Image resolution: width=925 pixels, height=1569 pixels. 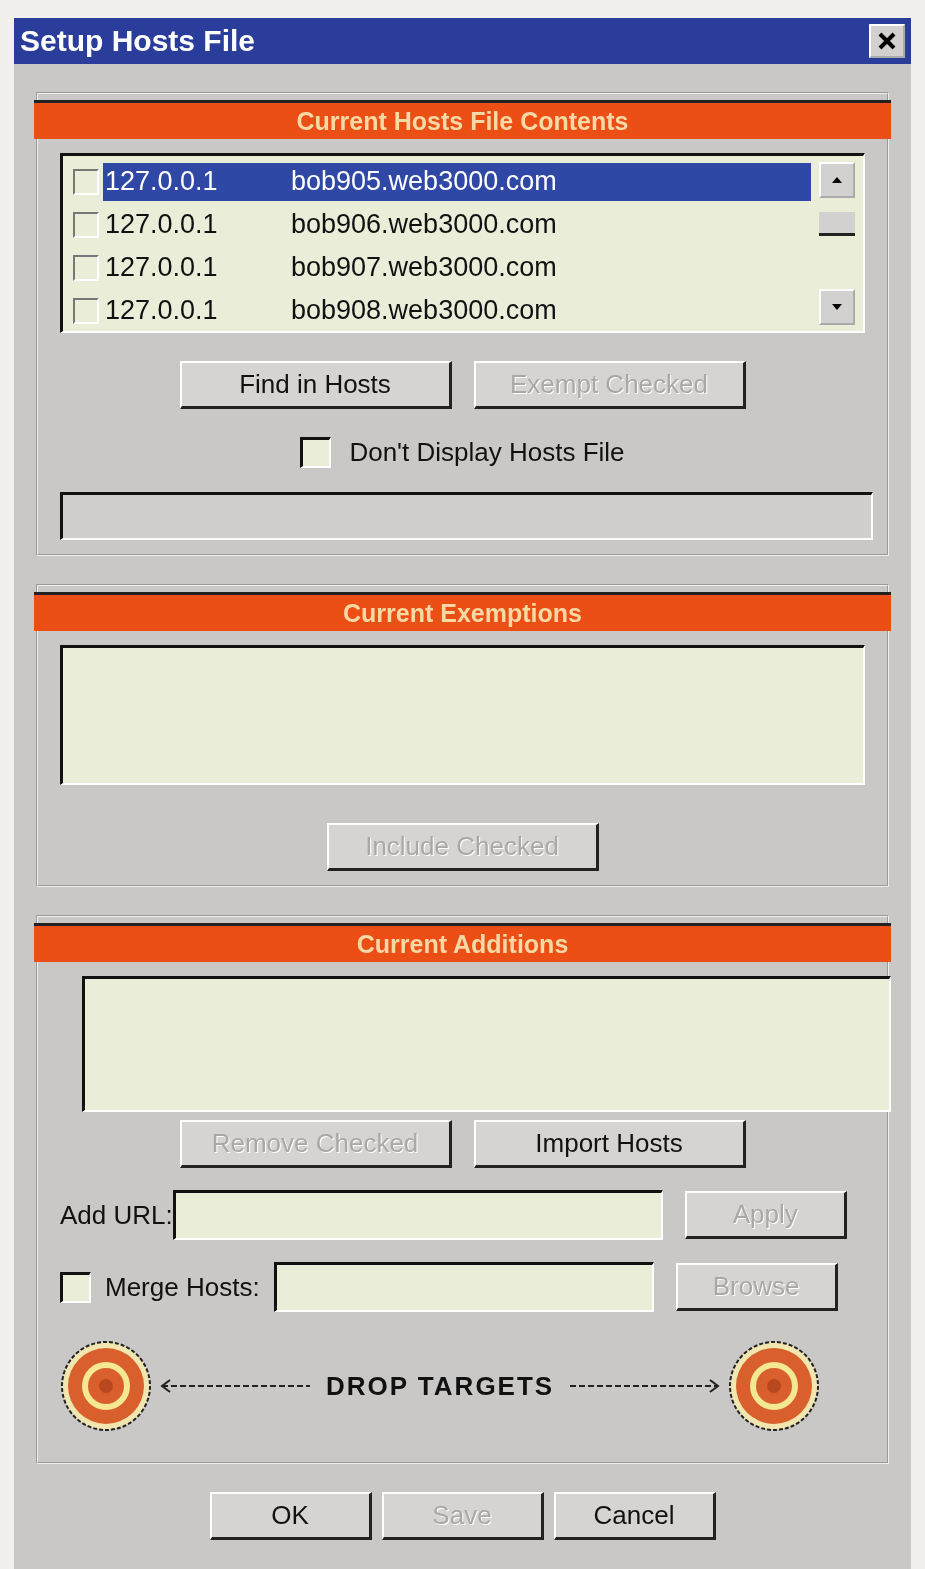 What do you see at coordinates (645, 1386) in the screenshot?
I see `right-arrow-icon` at bounding box center [645, 1386].